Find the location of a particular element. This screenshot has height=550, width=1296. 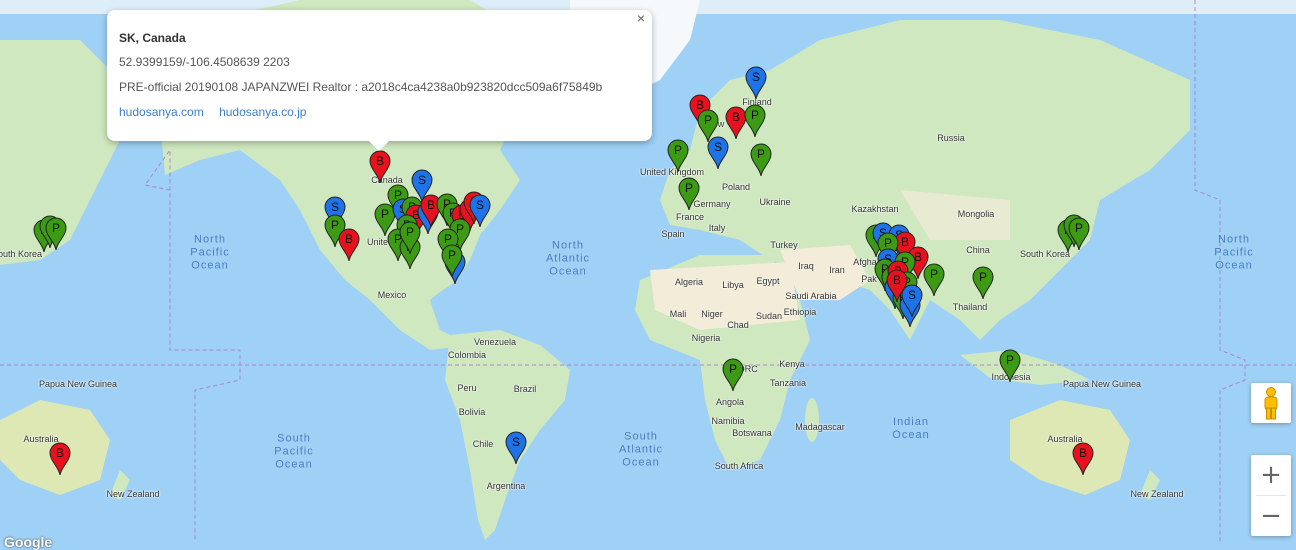

google-logo: Google is located at coordinates (28, 542).